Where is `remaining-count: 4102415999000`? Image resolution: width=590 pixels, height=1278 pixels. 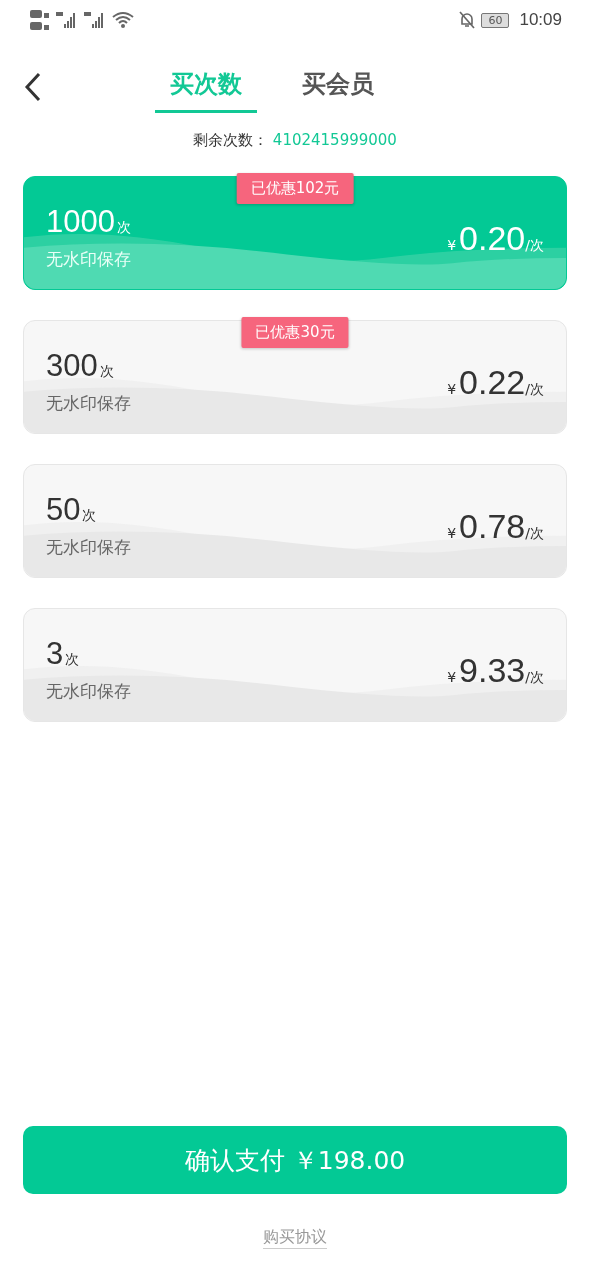
remaining-count: 4102415999000 is located at coordinates (334, 140).